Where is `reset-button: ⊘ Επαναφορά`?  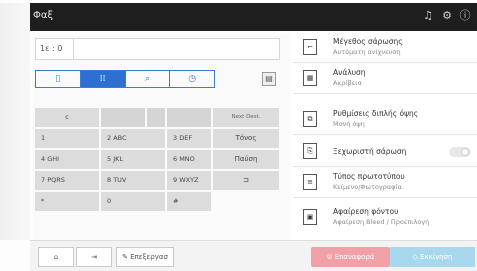
reset-button: ⊘ Επαναφορά is located at coordinates (350, 257).